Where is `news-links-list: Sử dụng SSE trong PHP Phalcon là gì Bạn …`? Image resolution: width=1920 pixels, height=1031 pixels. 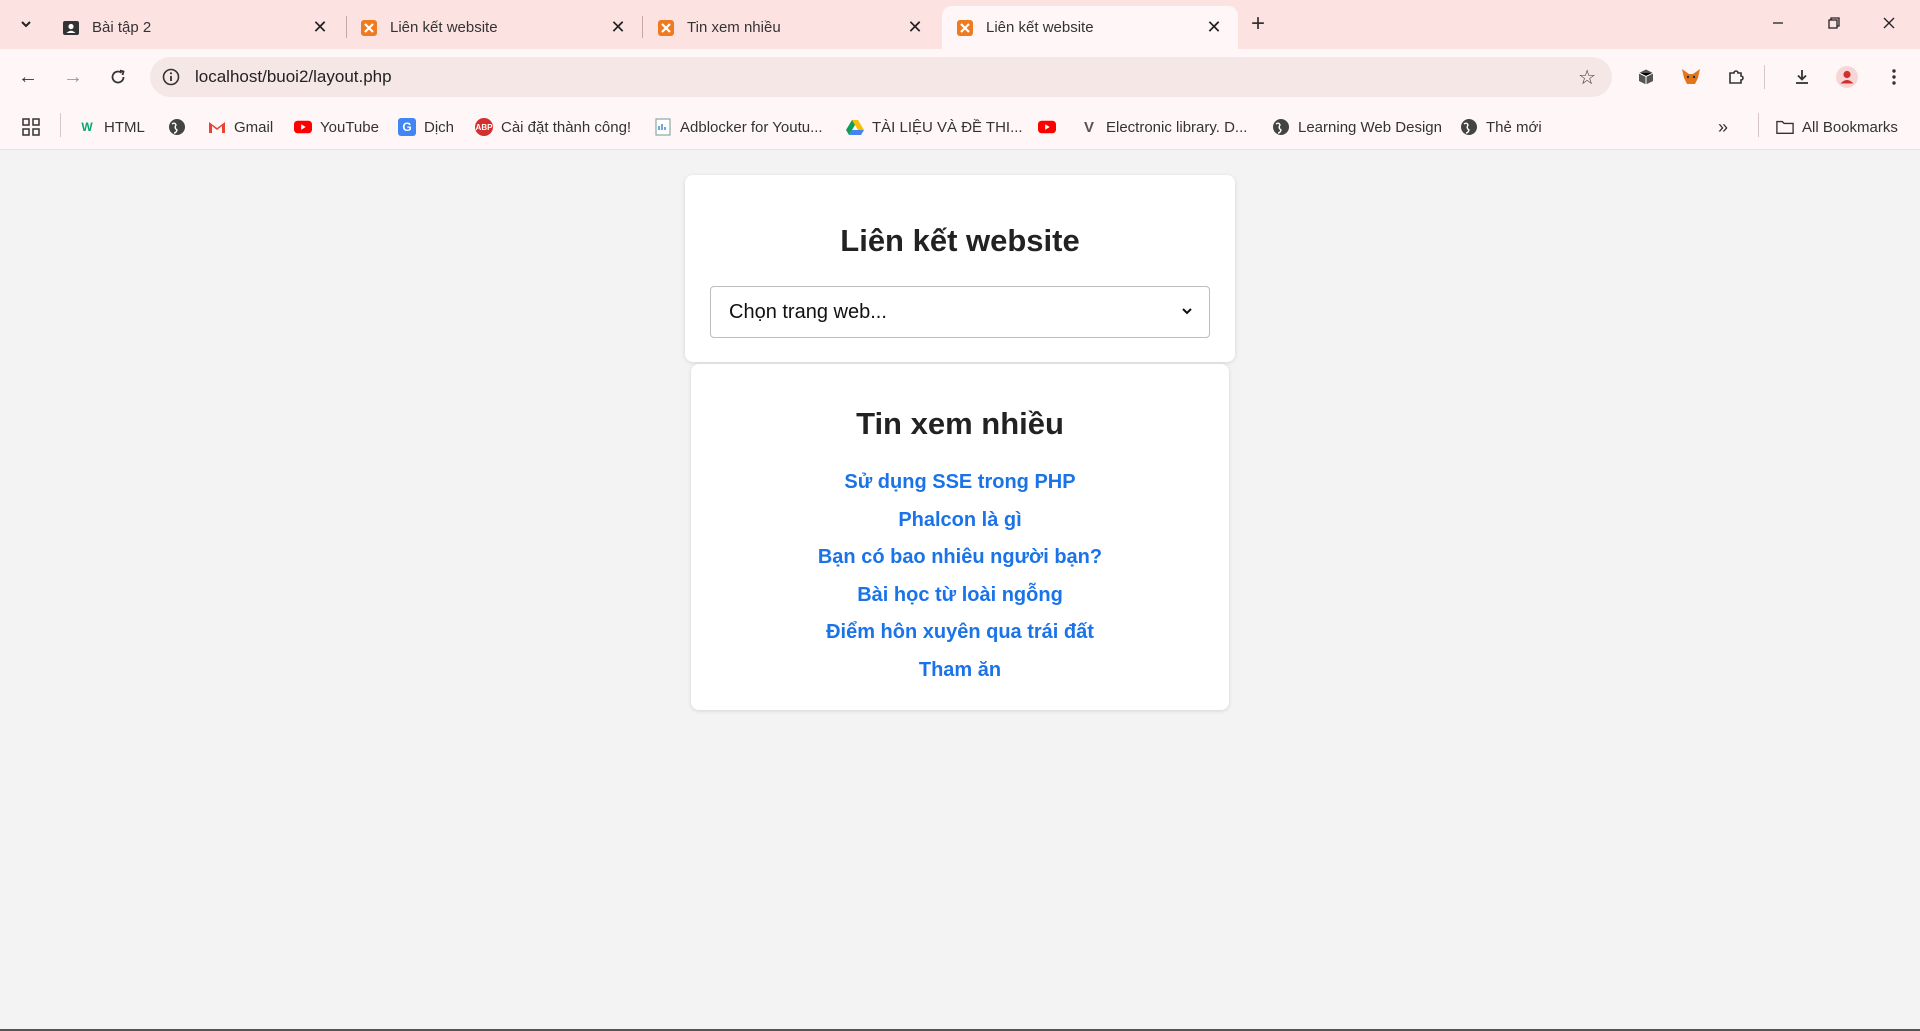 news-links-list: Sử dụng SSE trong PHP Phalcon là gì Bạn … is located at coordinates (960, 577).